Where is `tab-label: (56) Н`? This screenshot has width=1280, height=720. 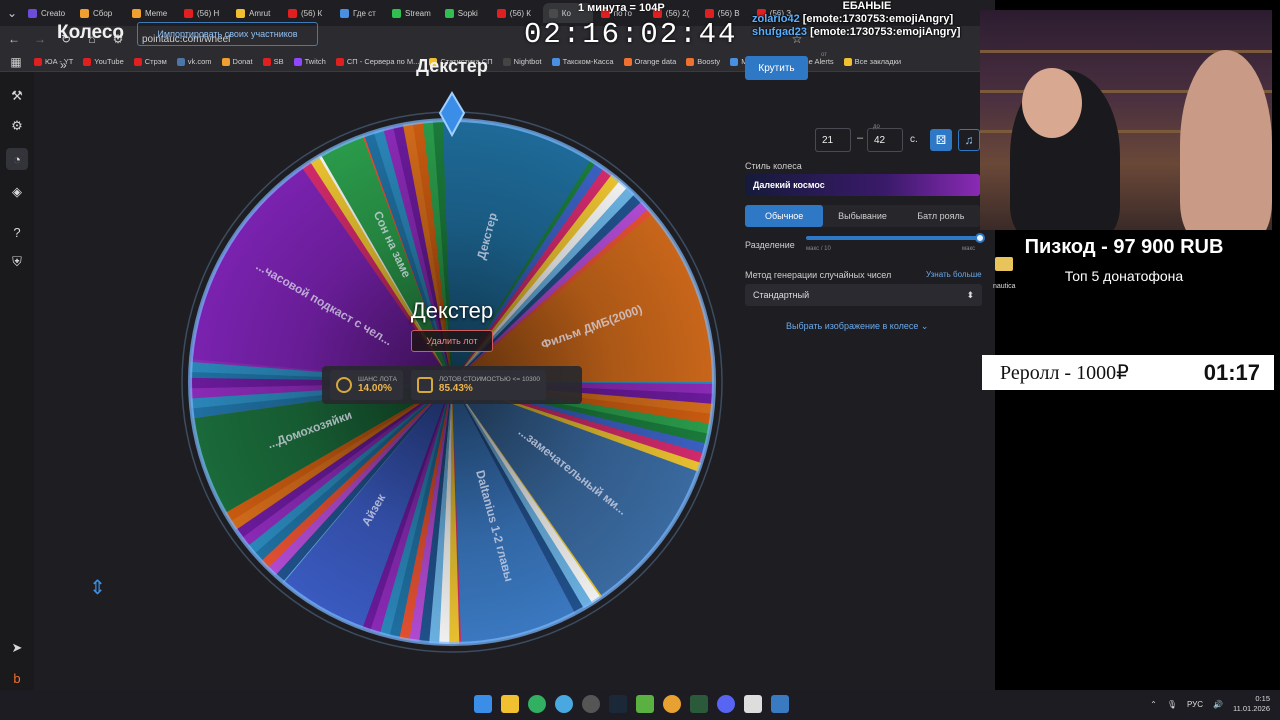 tab-label: (56) Н is located at coordinates (208, 13).